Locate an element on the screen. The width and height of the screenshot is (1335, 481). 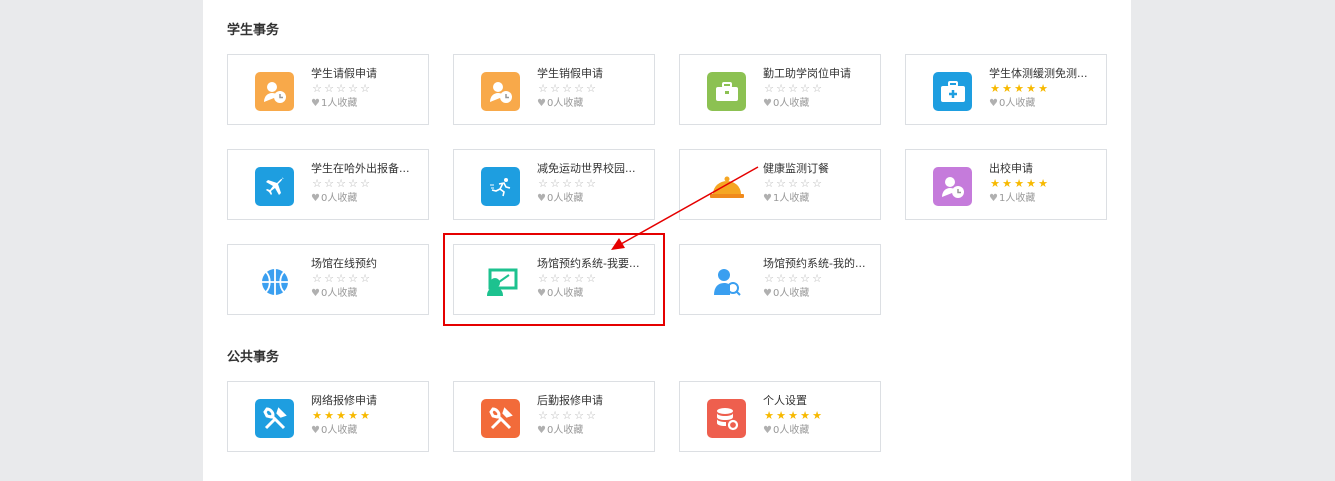
service-card: 场馆预约系统-我的... ☆ ☆ ☆ ☆ ☆ ♥0人收藏 is located at coordinates (780, 279).